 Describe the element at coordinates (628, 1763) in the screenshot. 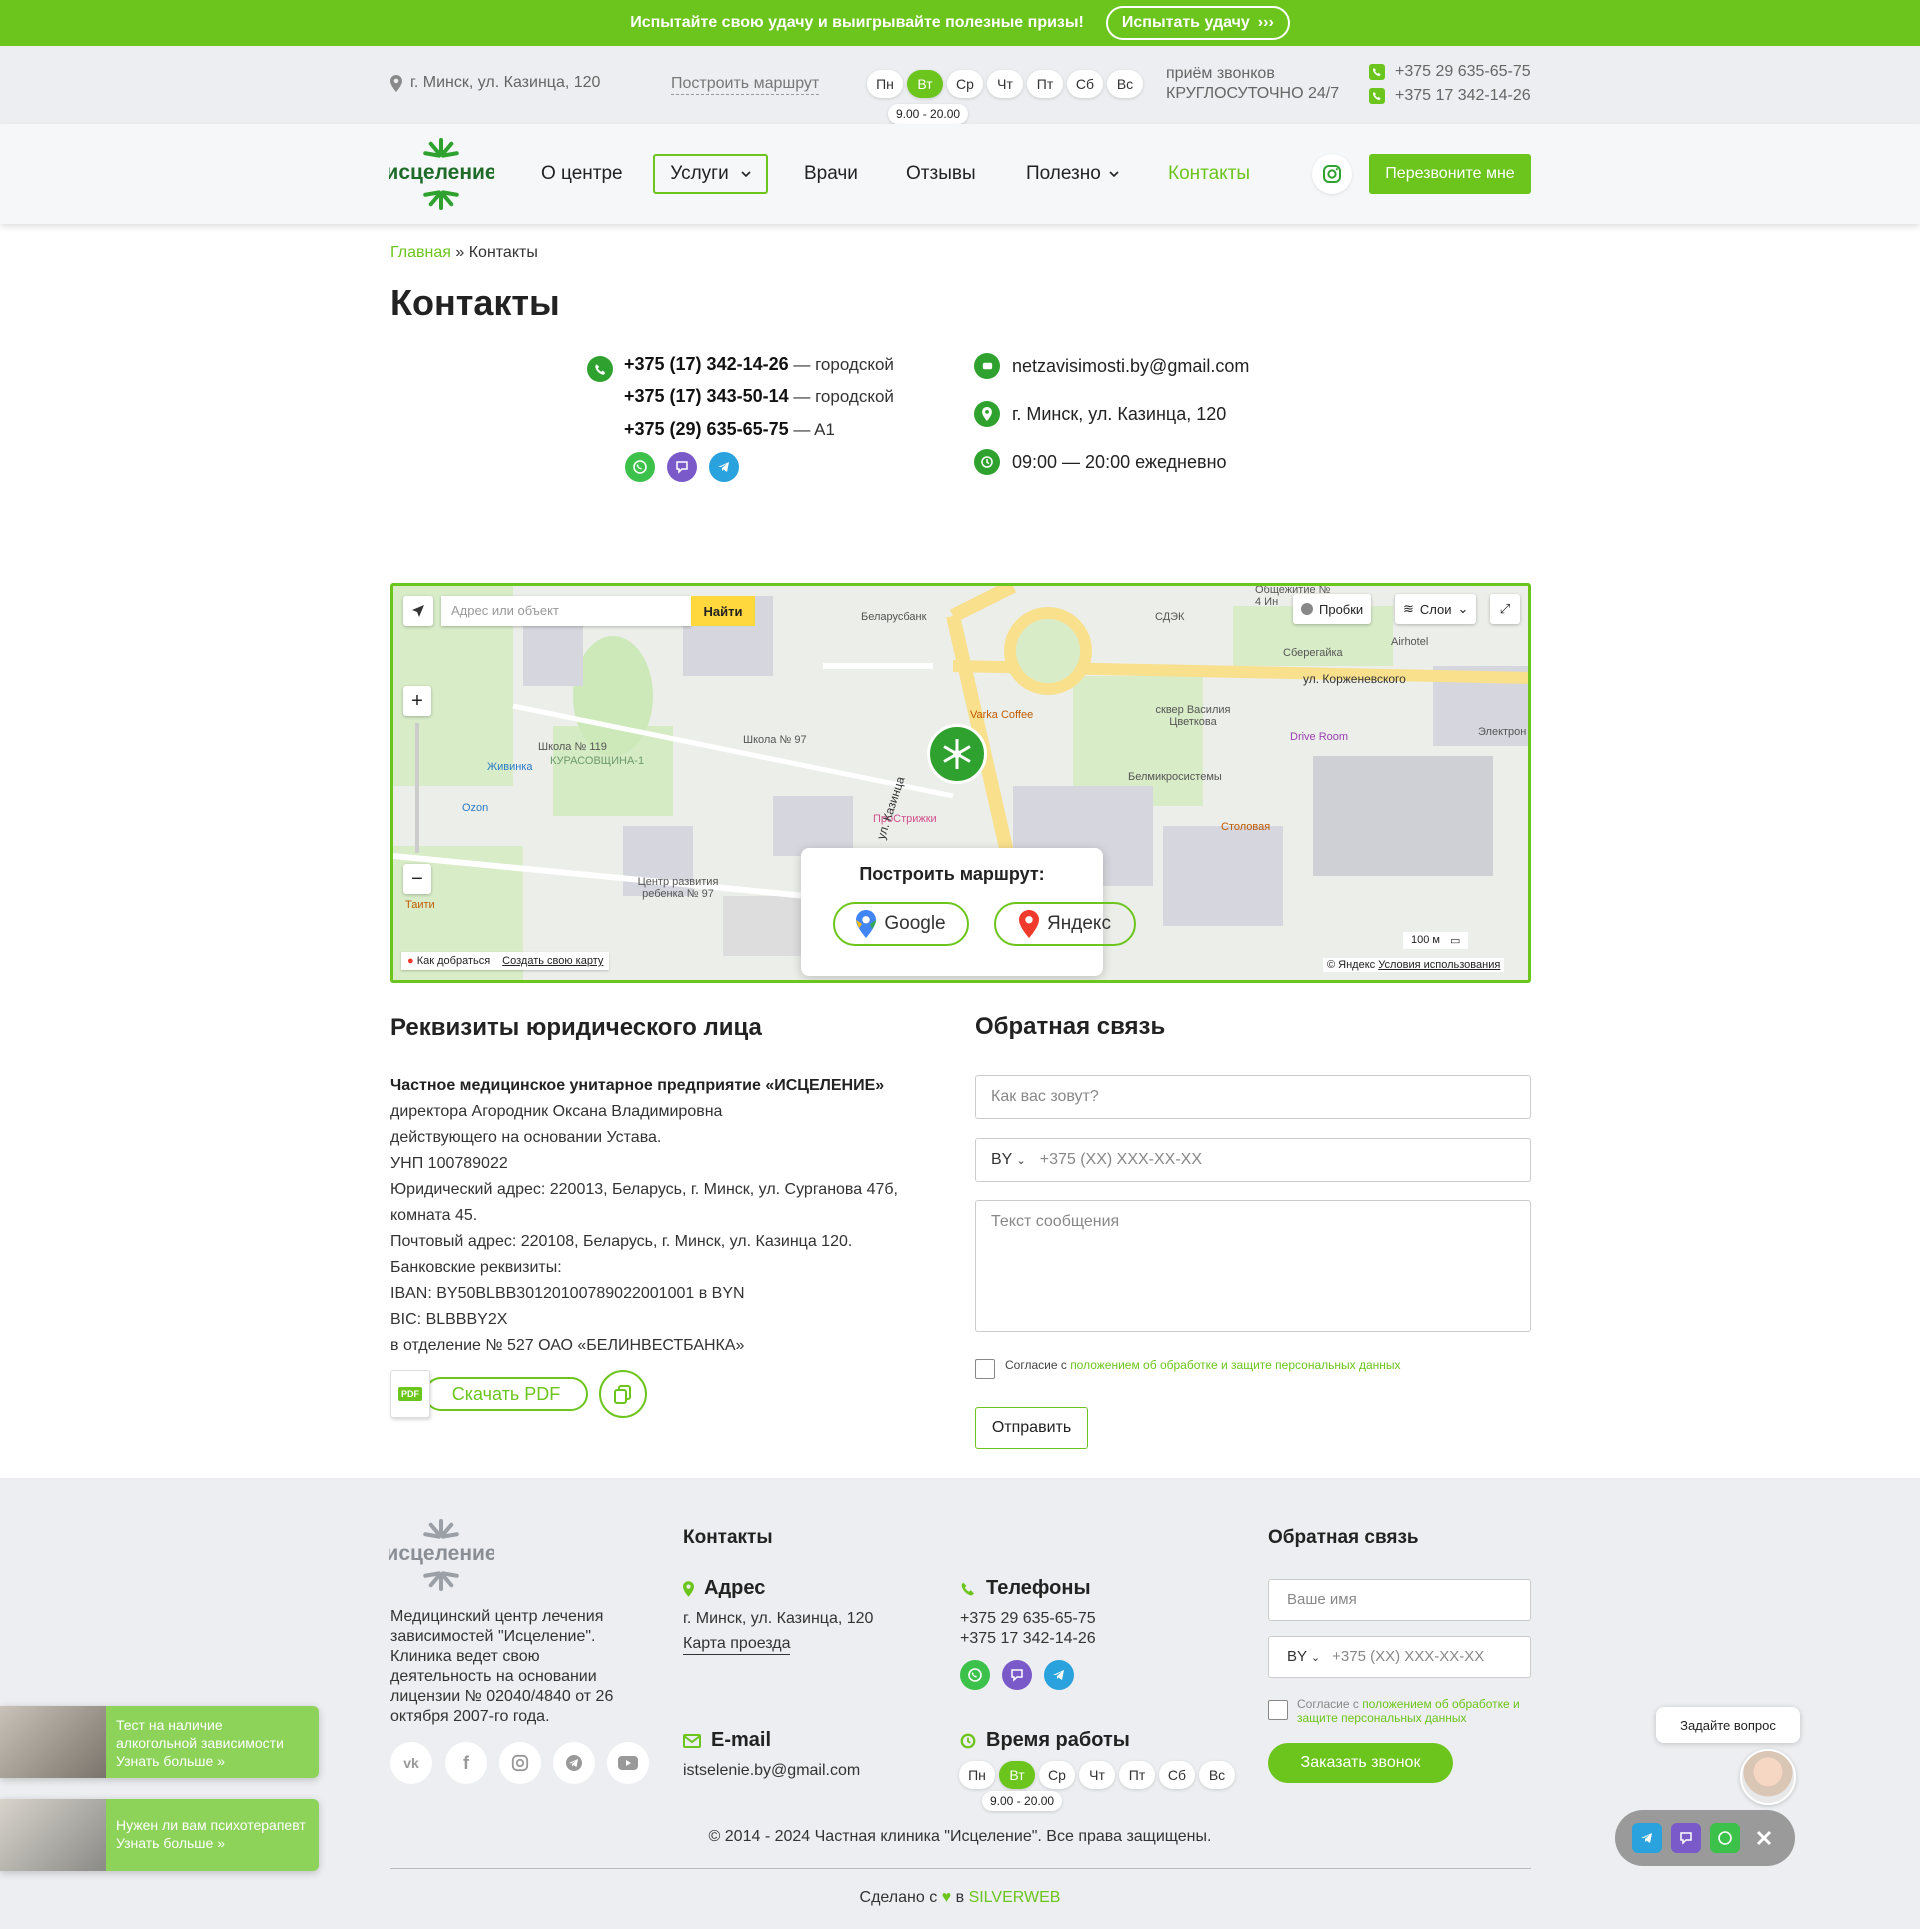

I see `youtube-button` at that location.